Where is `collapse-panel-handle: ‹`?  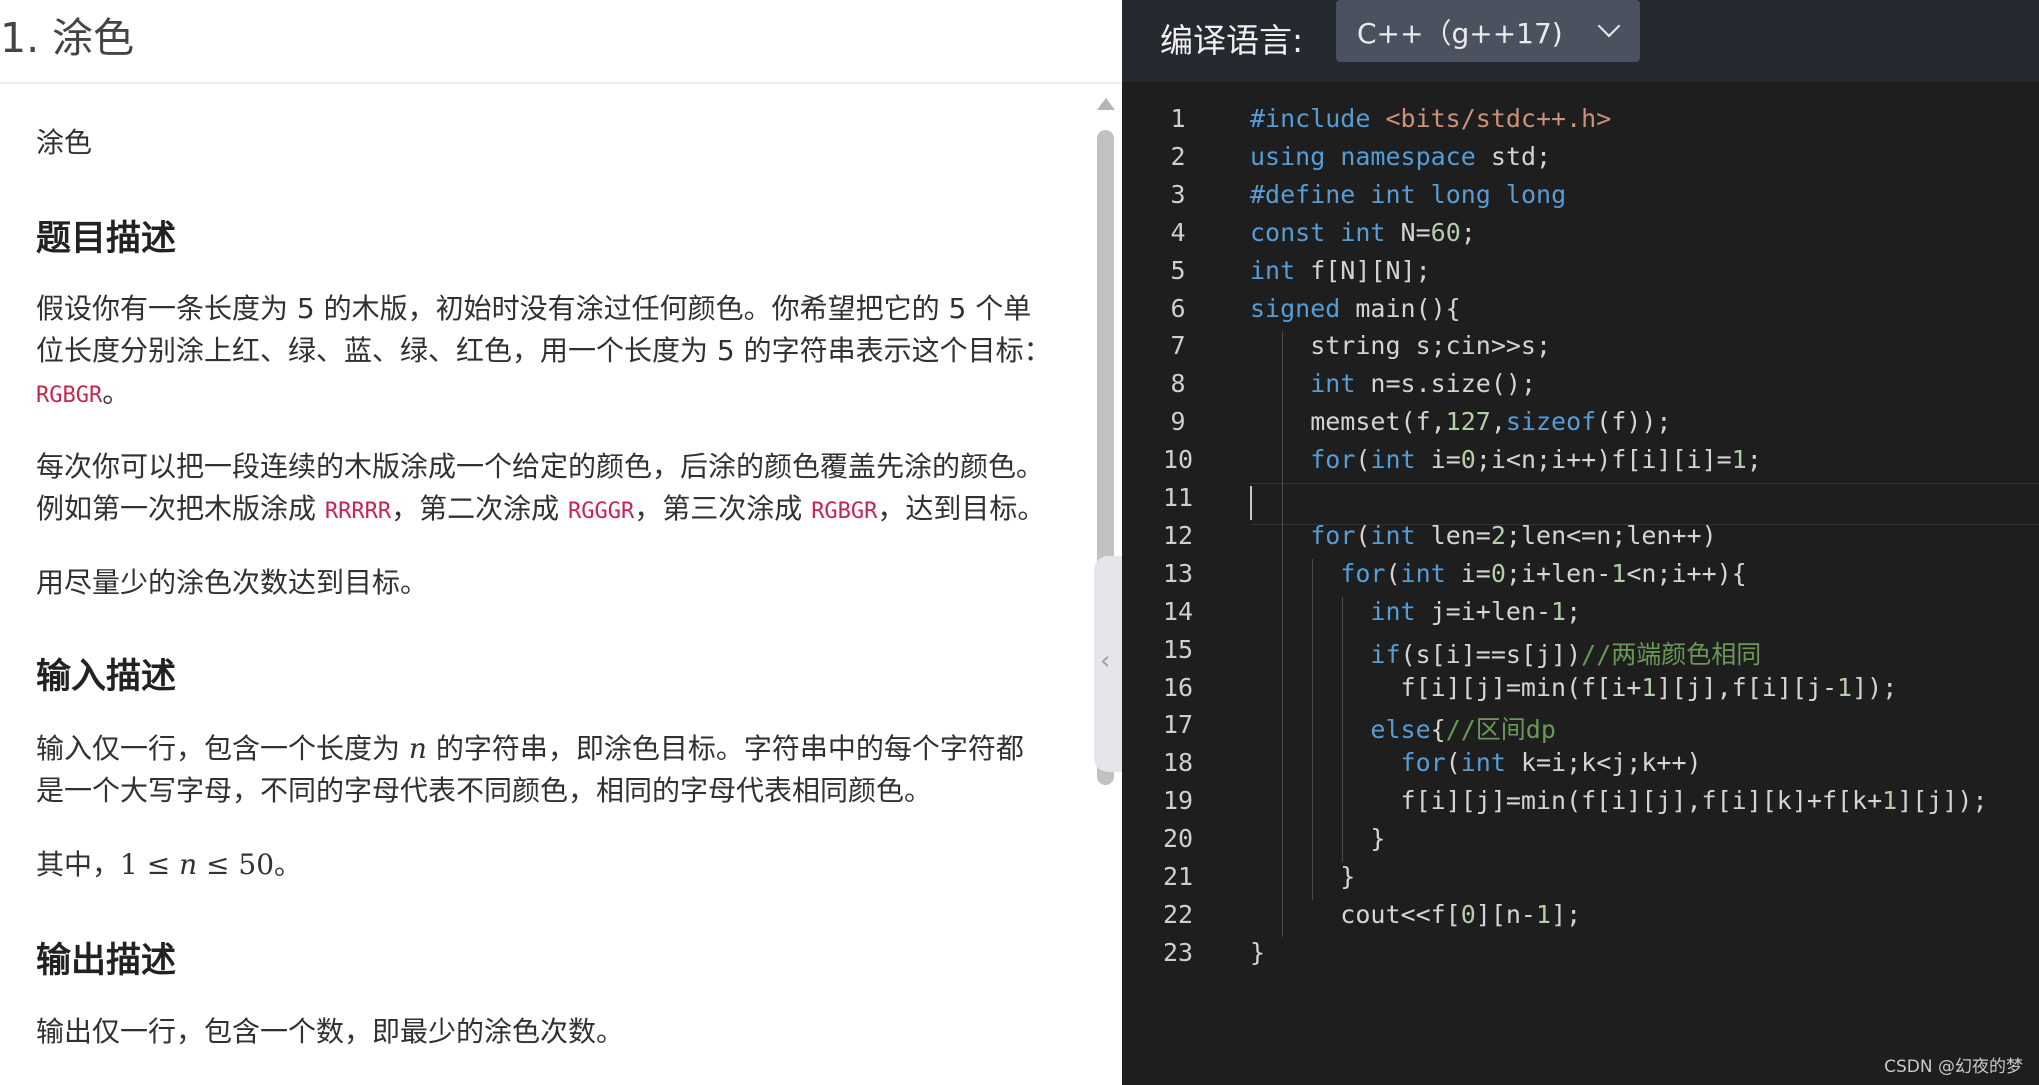 collapse-panel-handle: ‹ is located at coordinates (1108, 664).